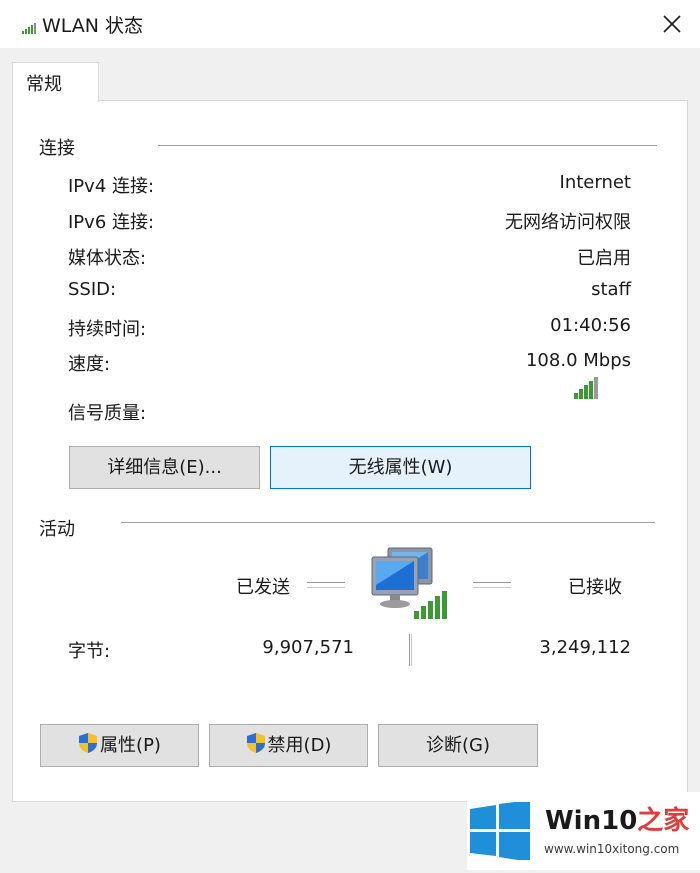  What do you see at coordinates (590, 325) in the screenshot?
I see `duration-value: 01:40:56` at bounding box center [590, 325].